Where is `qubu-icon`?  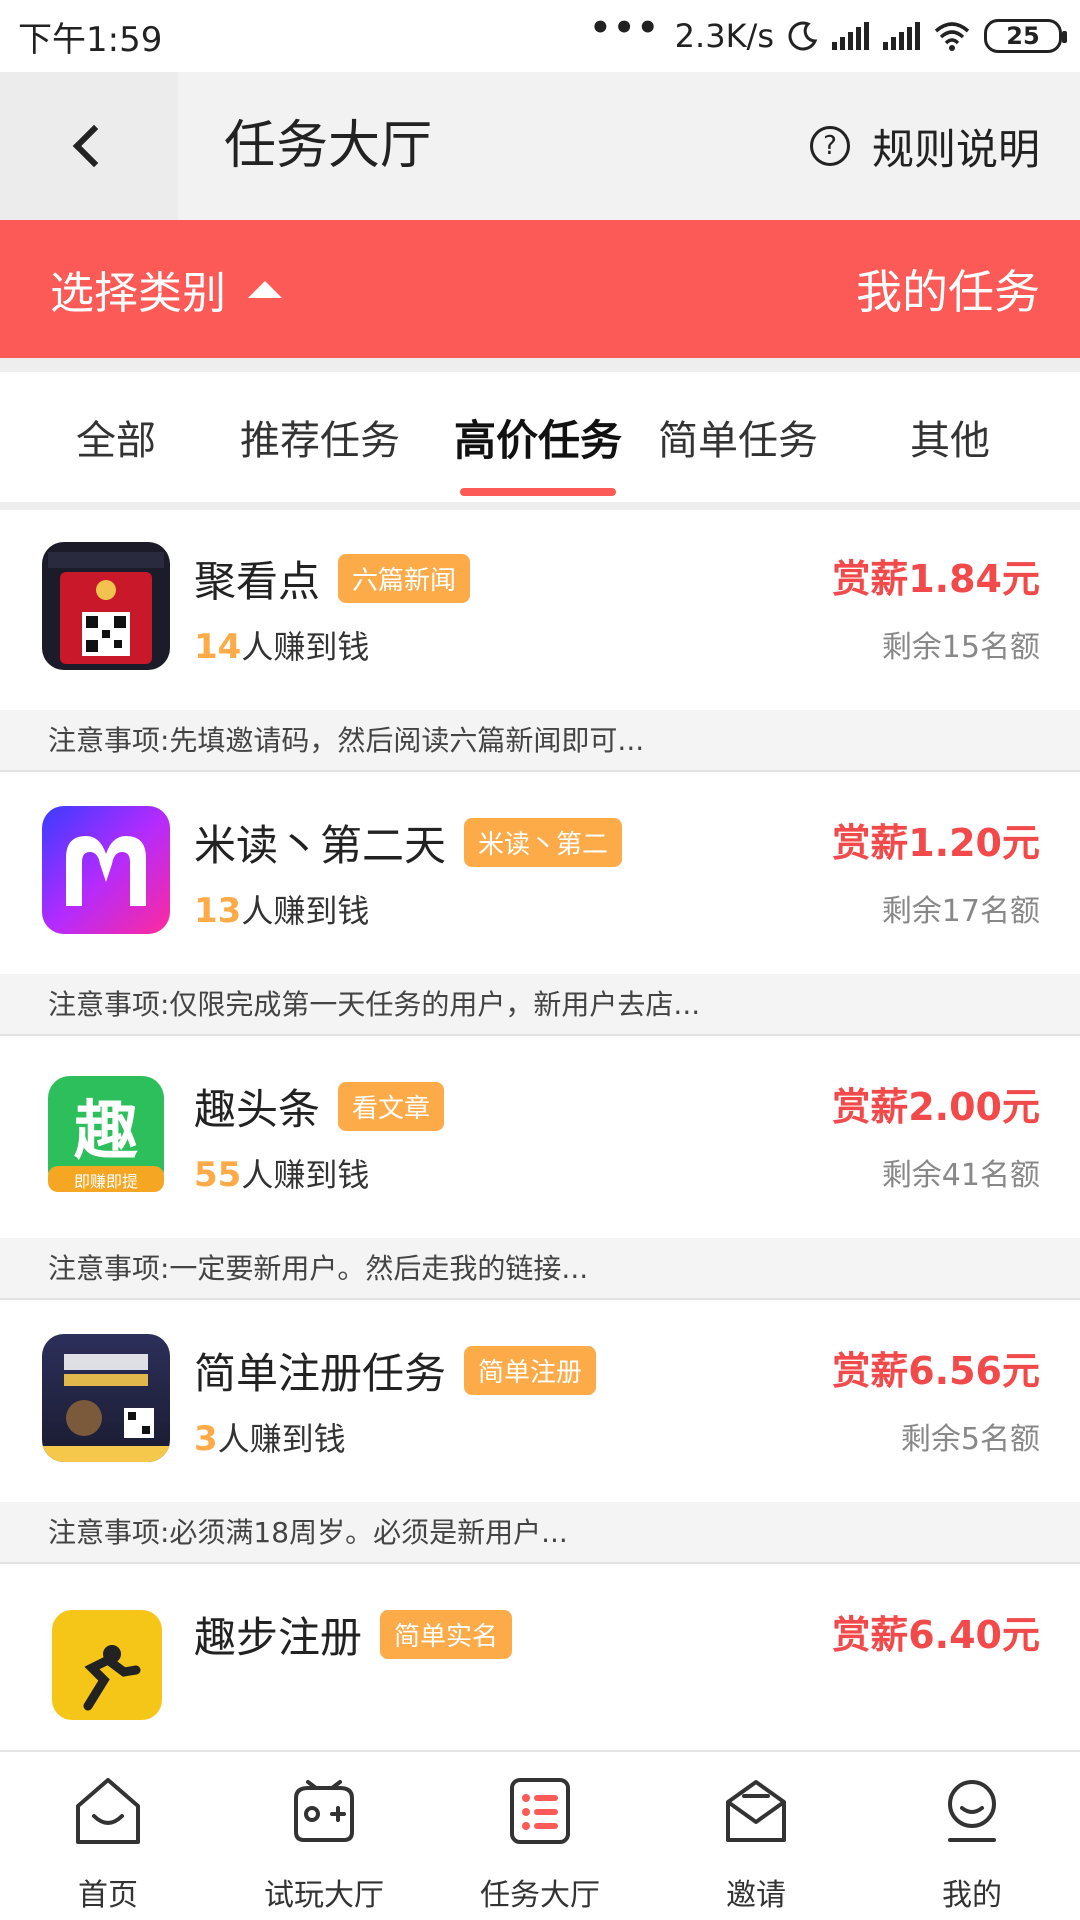 qubu-icon is located at coordinates (107, 1665).